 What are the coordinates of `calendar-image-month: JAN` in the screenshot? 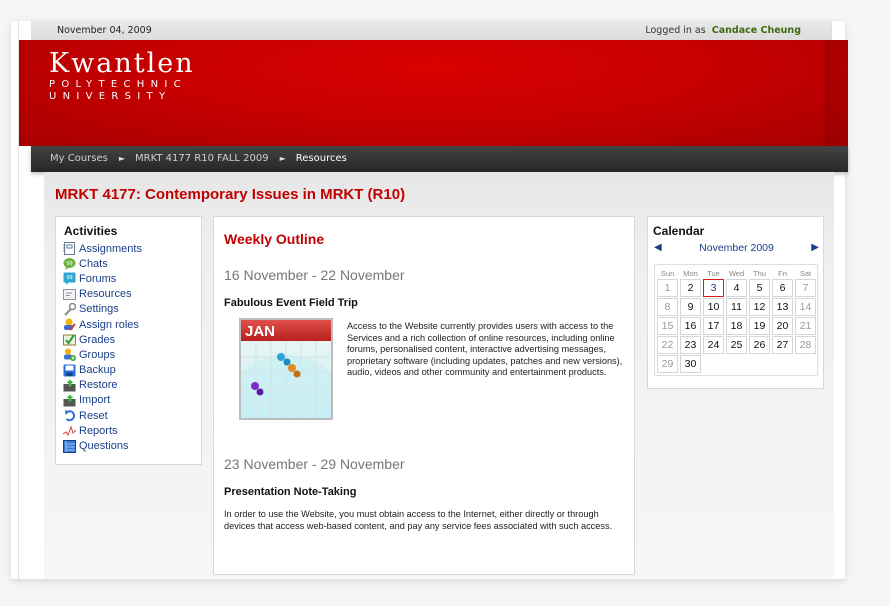 It's located at (260, 331).